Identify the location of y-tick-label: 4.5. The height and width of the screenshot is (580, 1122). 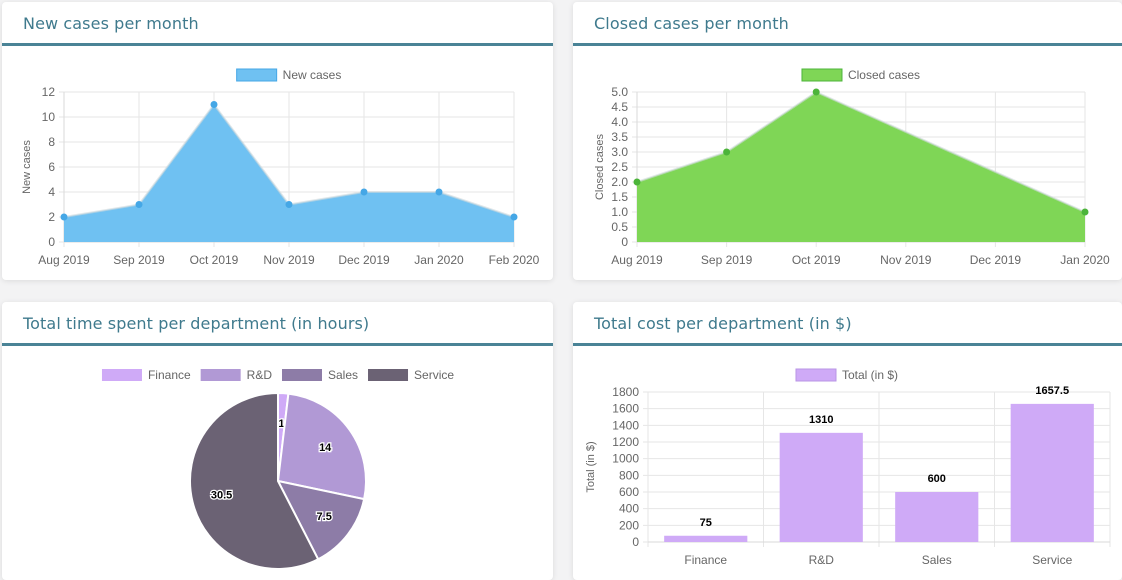
(619, 107).